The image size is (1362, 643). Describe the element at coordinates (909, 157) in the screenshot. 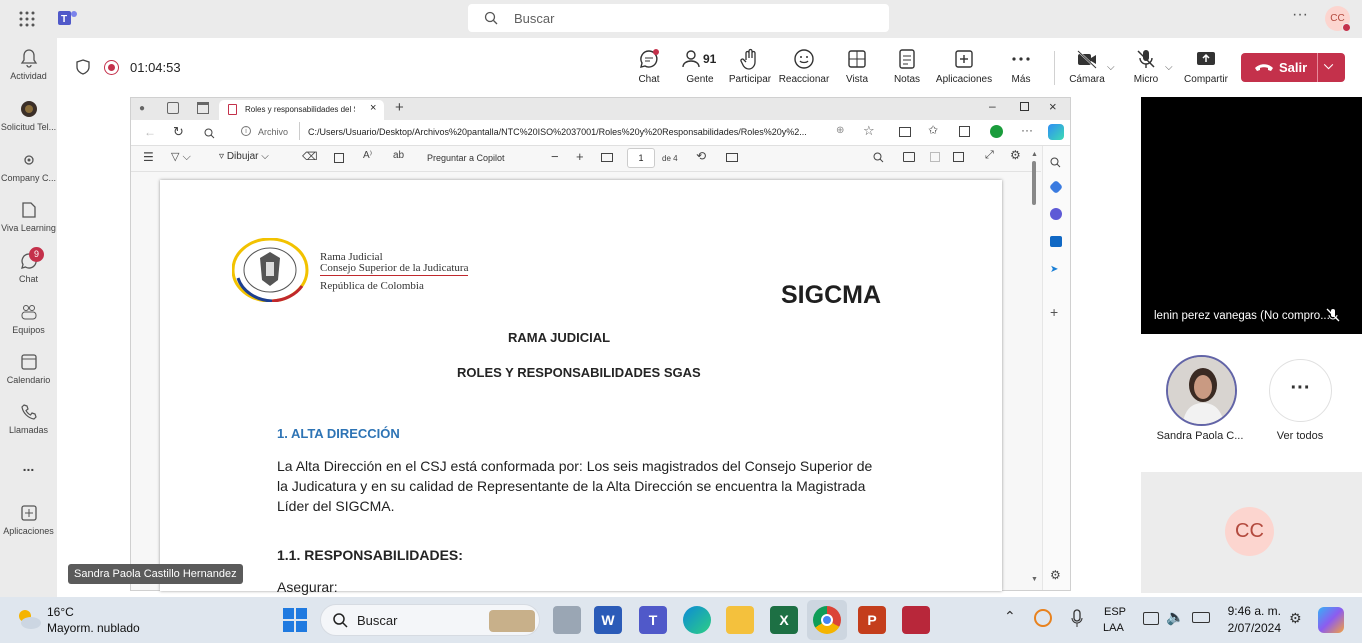

I see `print-icon` at that location.